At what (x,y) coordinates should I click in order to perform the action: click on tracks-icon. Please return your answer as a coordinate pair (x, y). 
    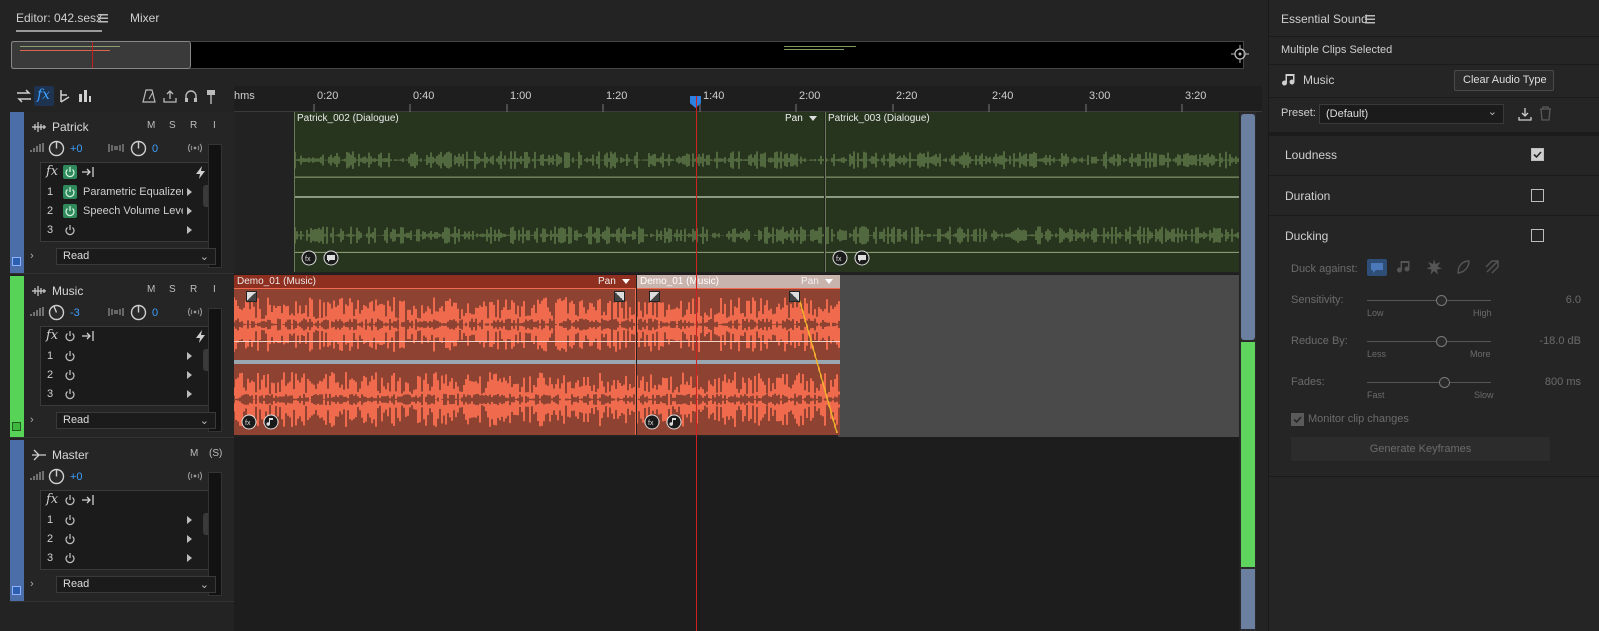
    Looking at the image, I should click on (65, 96).